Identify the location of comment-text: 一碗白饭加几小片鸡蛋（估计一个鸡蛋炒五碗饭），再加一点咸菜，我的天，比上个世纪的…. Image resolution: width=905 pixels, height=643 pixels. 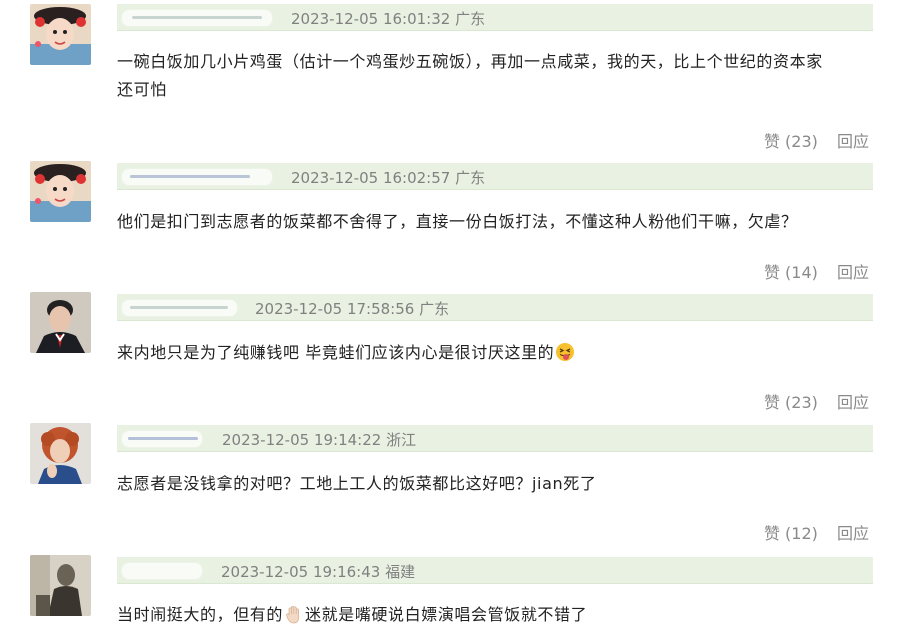
(470, 75).